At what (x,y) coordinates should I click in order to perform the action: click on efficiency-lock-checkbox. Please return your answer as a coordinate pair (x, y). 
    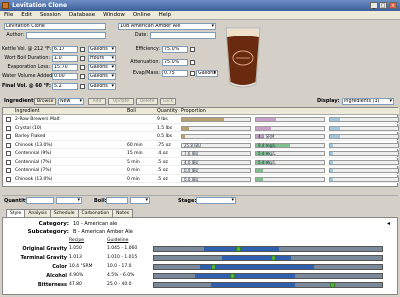
    Looking at the image, I should click on (192, 49).